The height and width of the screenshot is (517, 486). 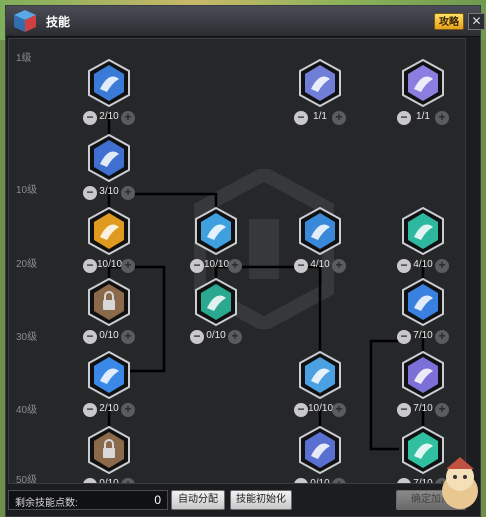 What do you see at coordinates (109, 116) in the screenshot?
I see `skill-level-value: 2/10` at bounding box center [109, 116].